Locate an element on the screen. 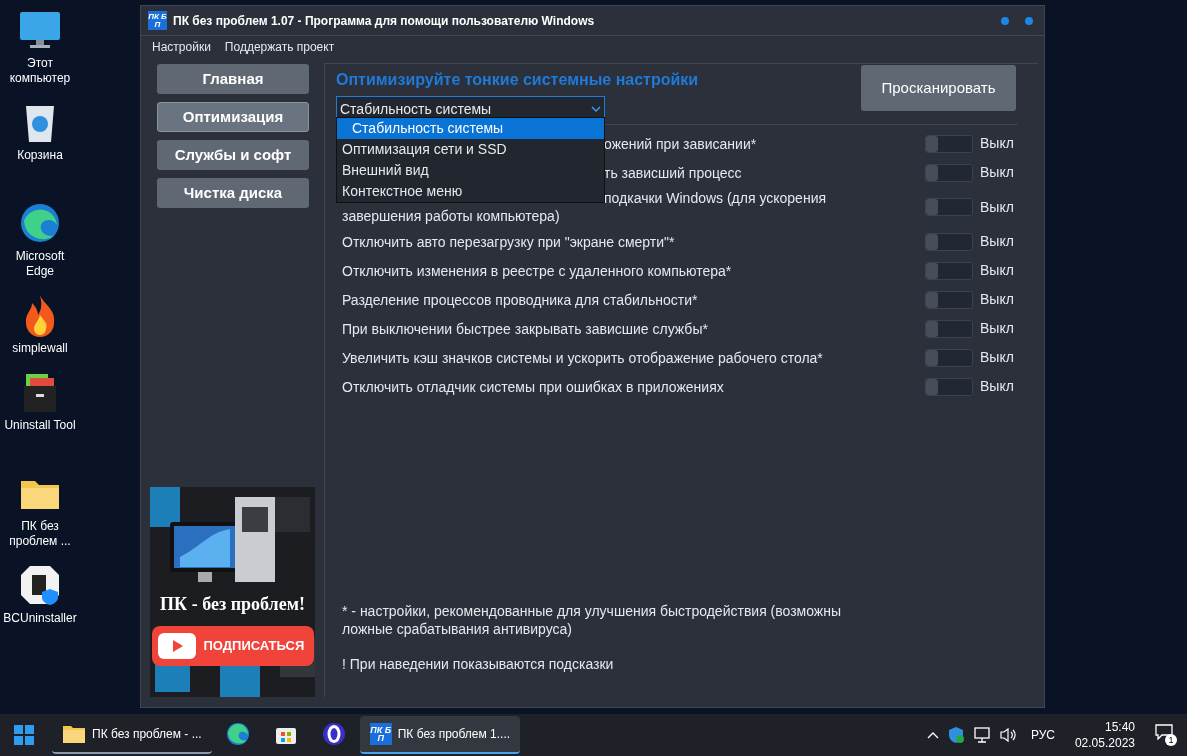 The width and height of the screenshot is (1187, 756). notification-count: 1 is located at coordinates (1171, 740).